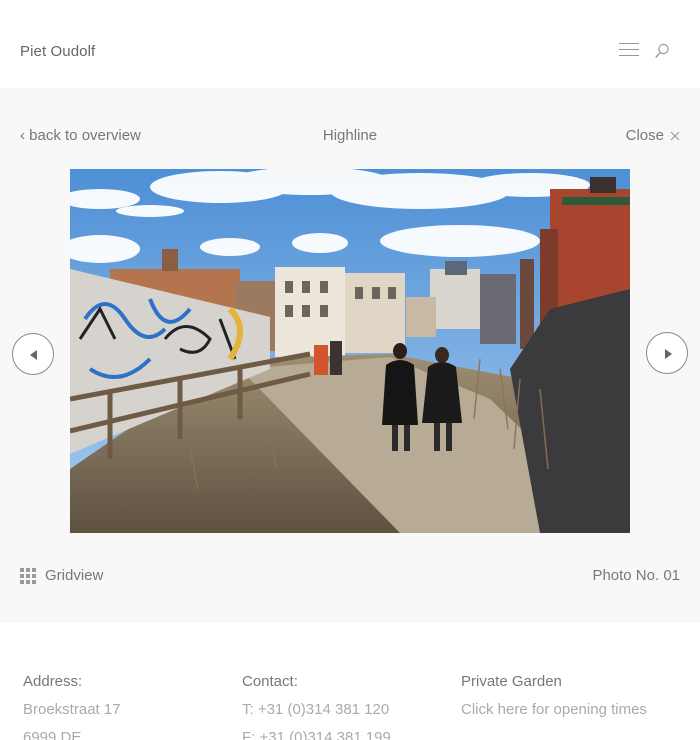 The height and width of the screenshot is (740, 700). Describe the element at coordinates (270, 681) in the screenshot. I see `contact-heading: Contact:` at that location.